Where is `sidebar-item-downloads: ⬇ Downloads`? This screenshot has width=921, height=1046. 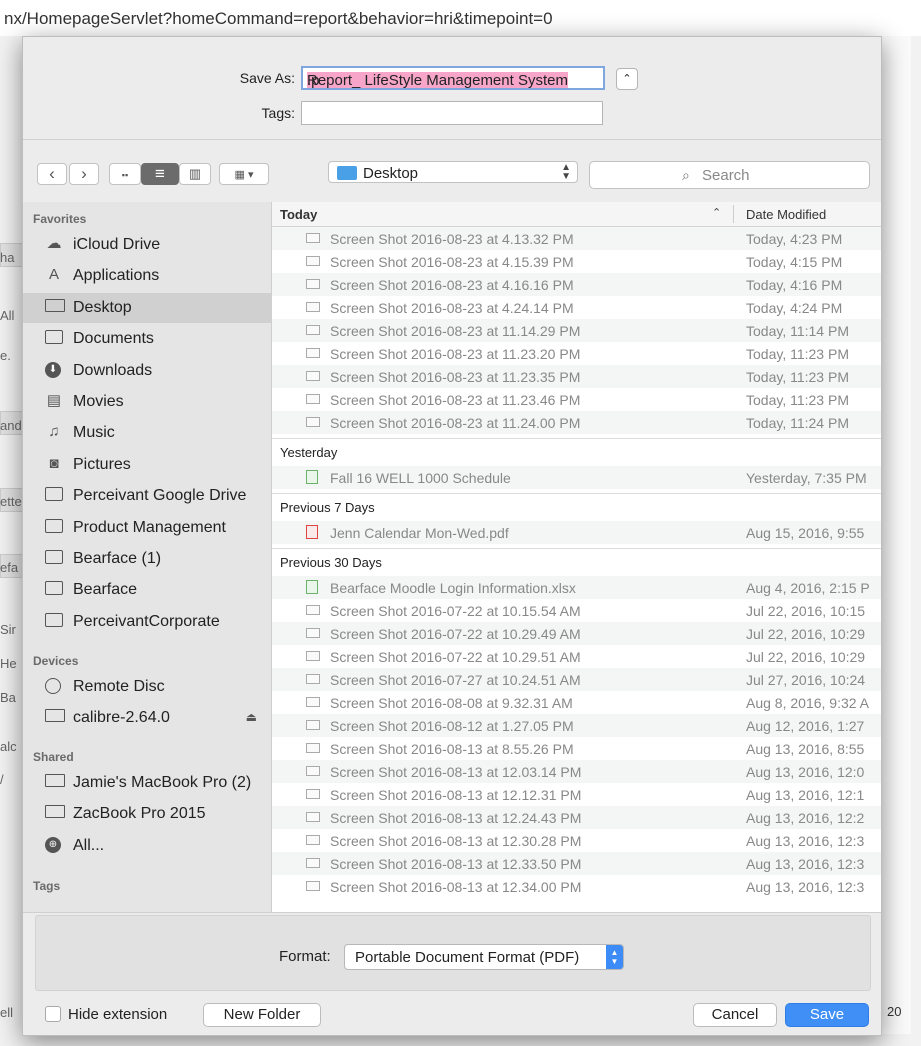 sidebar-item-downloads: ⬇ Downloads is located at coordinates (147, 371).